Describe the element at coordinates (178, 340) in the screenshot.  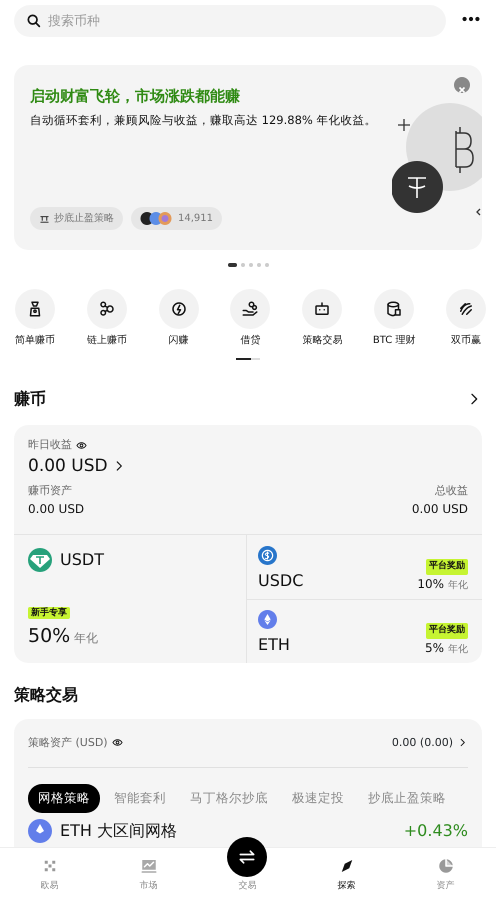
I see `shortcut-label: 闪赚` at that location.